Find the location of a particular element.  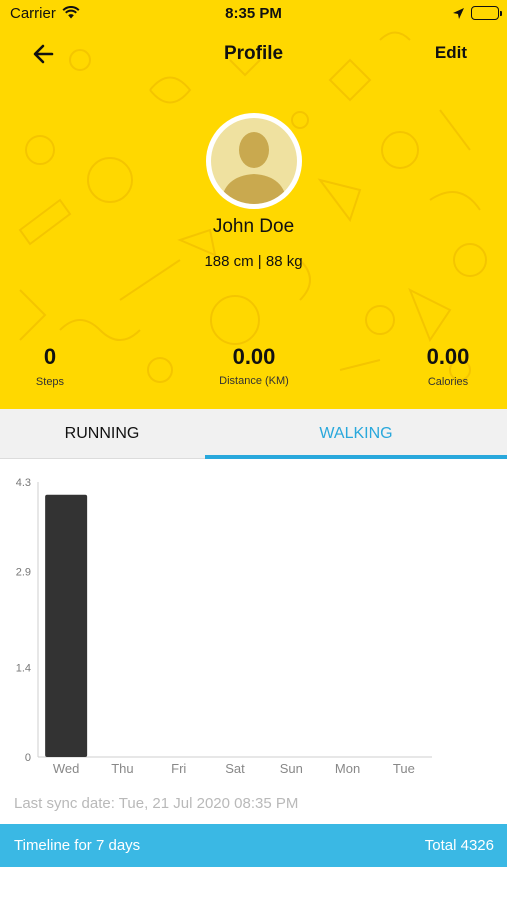

status-bar: Carrier 8:35 PM is located at coordinates (253, 14).